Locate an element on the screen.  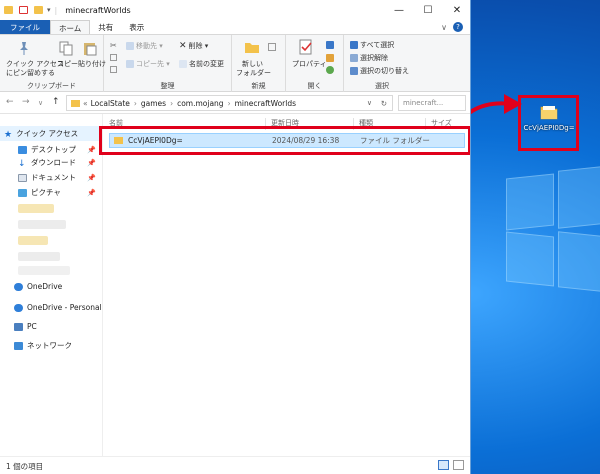
properties-button: プロパティ is located at coordinates (309, 64).